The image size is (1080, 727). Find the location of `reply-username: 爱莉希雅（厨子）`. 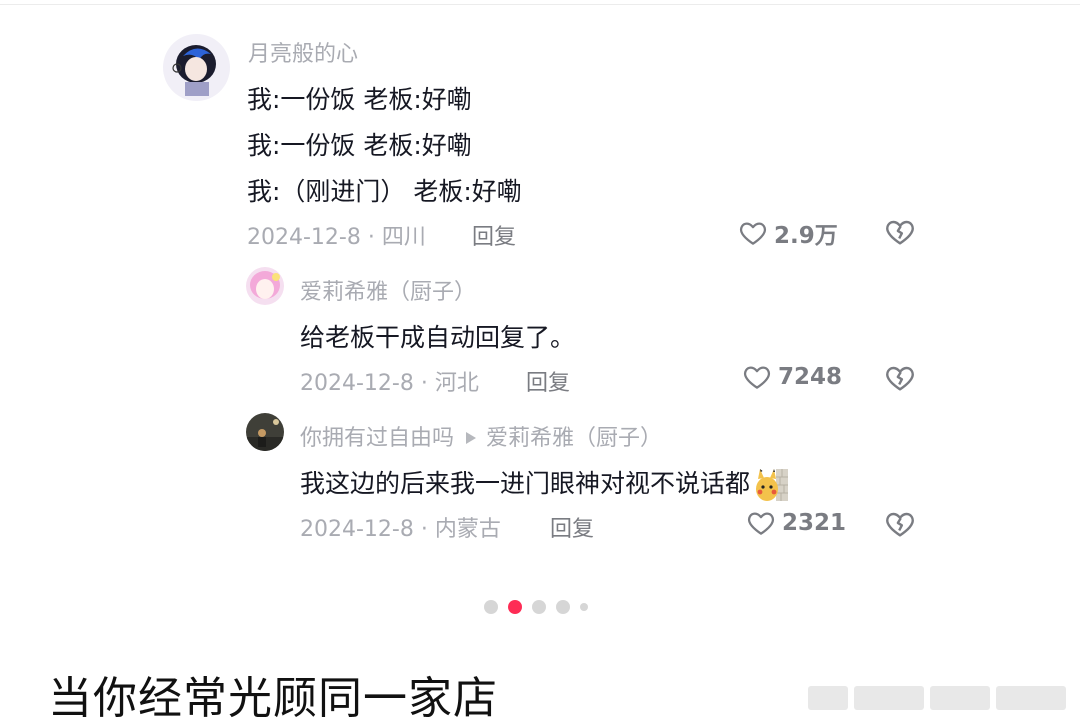

reply-username: 爱莉希雅（厨子） is located at coordinates (388, 290).